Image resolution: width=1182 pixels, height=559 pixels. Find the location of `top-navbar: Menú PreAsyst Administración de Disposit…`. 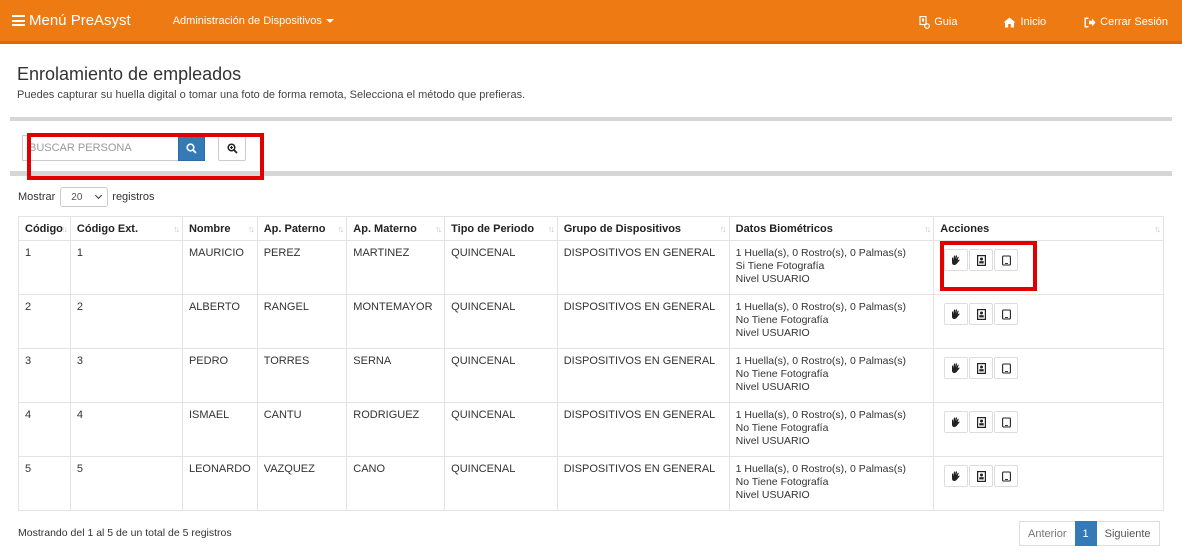

top-navbar: Menú PreAsyst Administración de Disposit… is located at coordinates (591, 22).